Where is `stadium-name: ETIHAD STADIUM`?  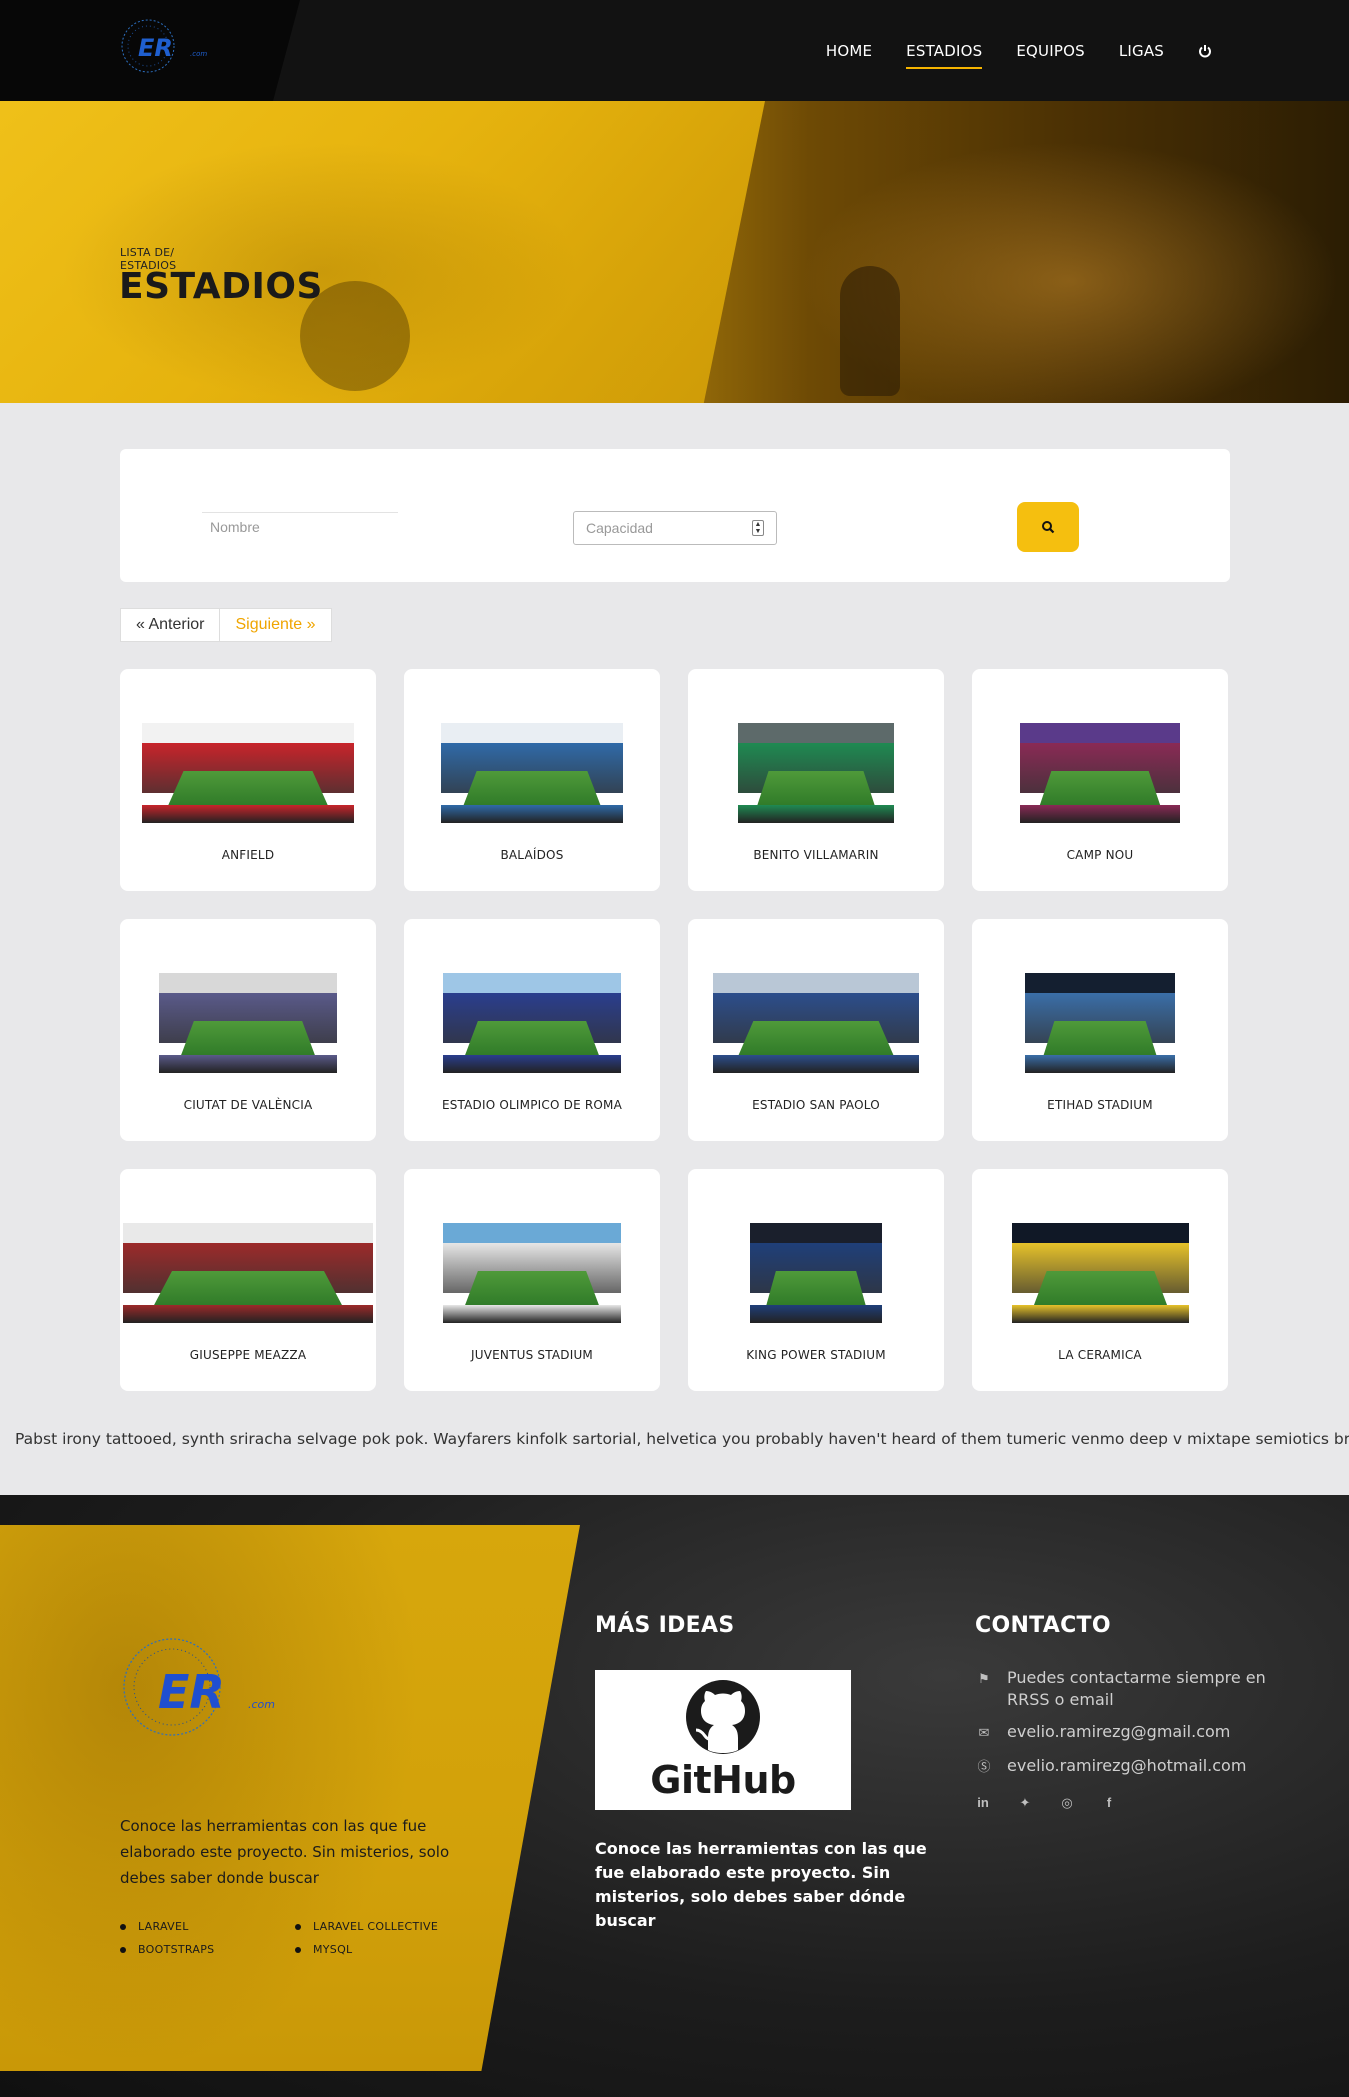
stadium-name: ETIHAD STADIUM is located at coordinates (1100, 1105).